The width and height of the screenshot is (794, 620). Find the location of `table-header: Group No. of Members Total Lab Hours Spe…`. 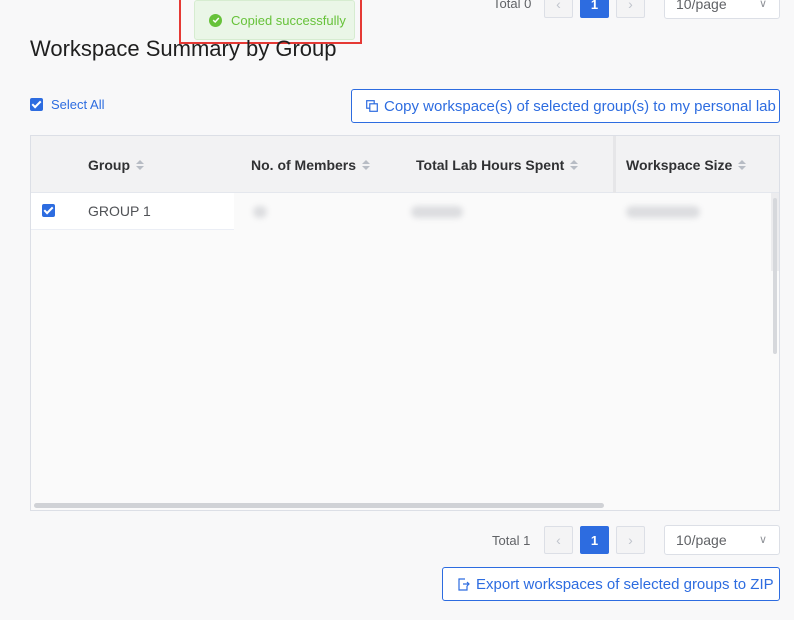

table-header: Group No. of Members Total Lab Hours Spe… is located at coordinates (405, 164).